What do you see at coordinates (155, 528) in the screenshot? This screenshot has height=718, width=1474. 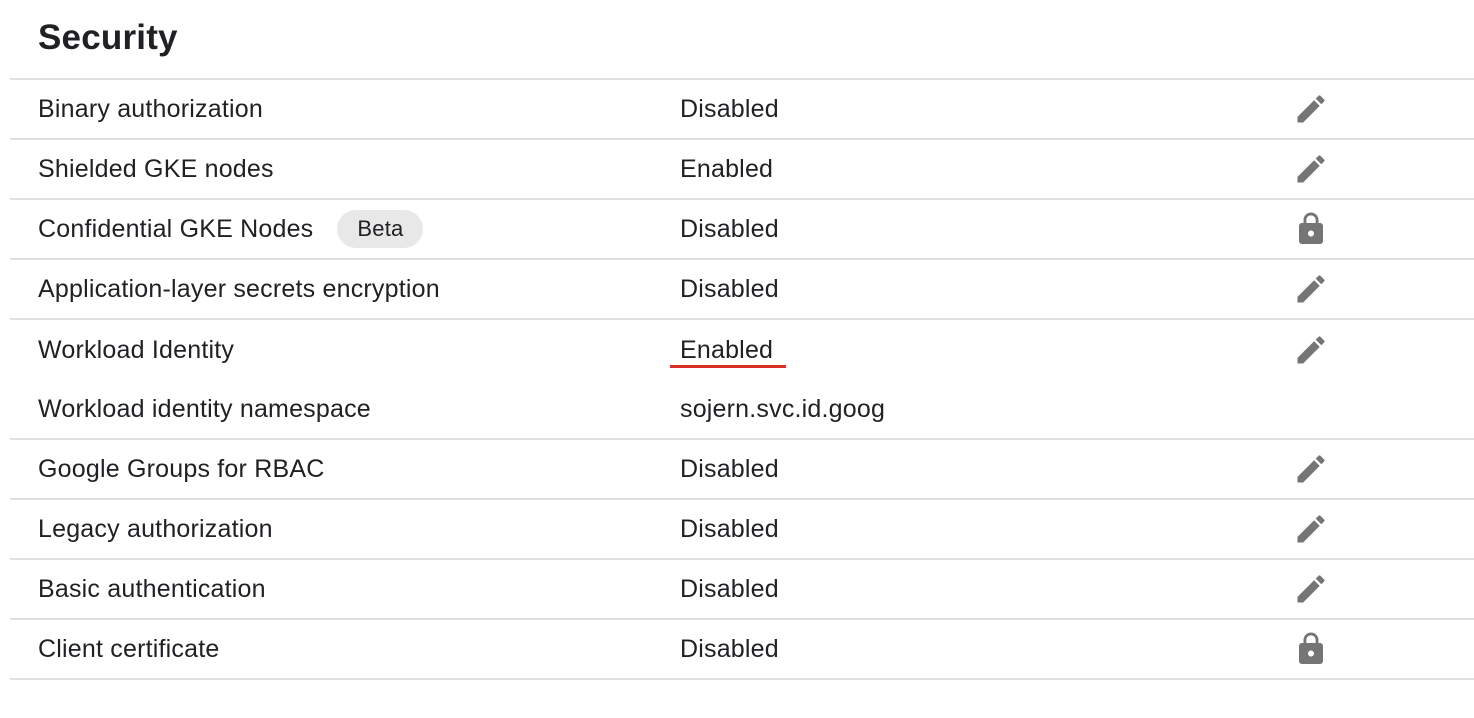 I see `setting-label: Legacy authorization` at bounding box center [155, 528].